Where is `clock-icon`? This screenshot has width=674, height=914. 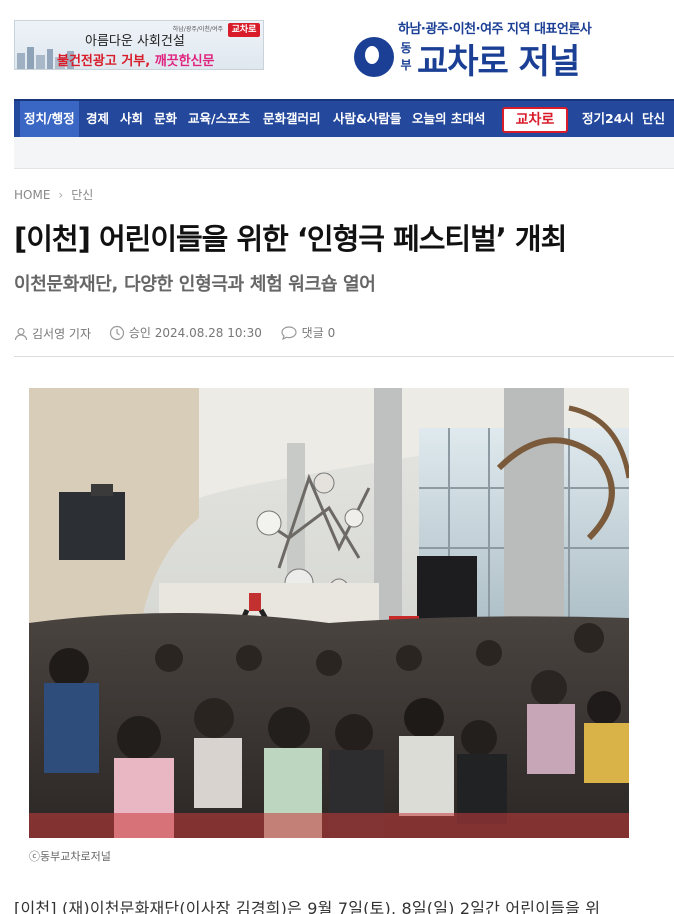
clock-icon is located at coordinates (116, 332).